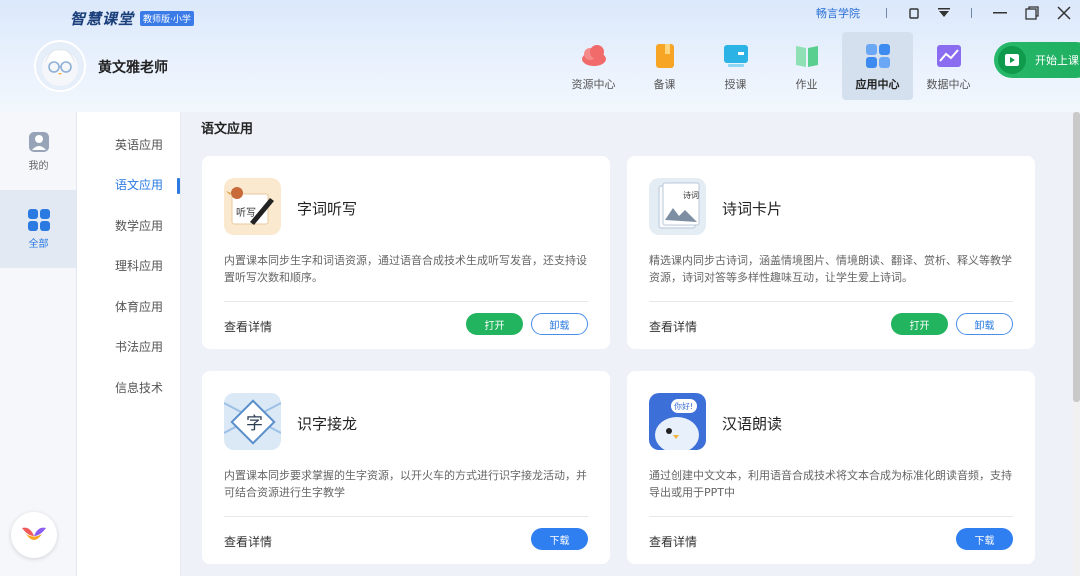 The width and height of the screenshot is (1080, 576). What do you see at coordinates (227, 129) in the screenshot?
I see `section-title: 语文应用` at bounding box center [227, 129].